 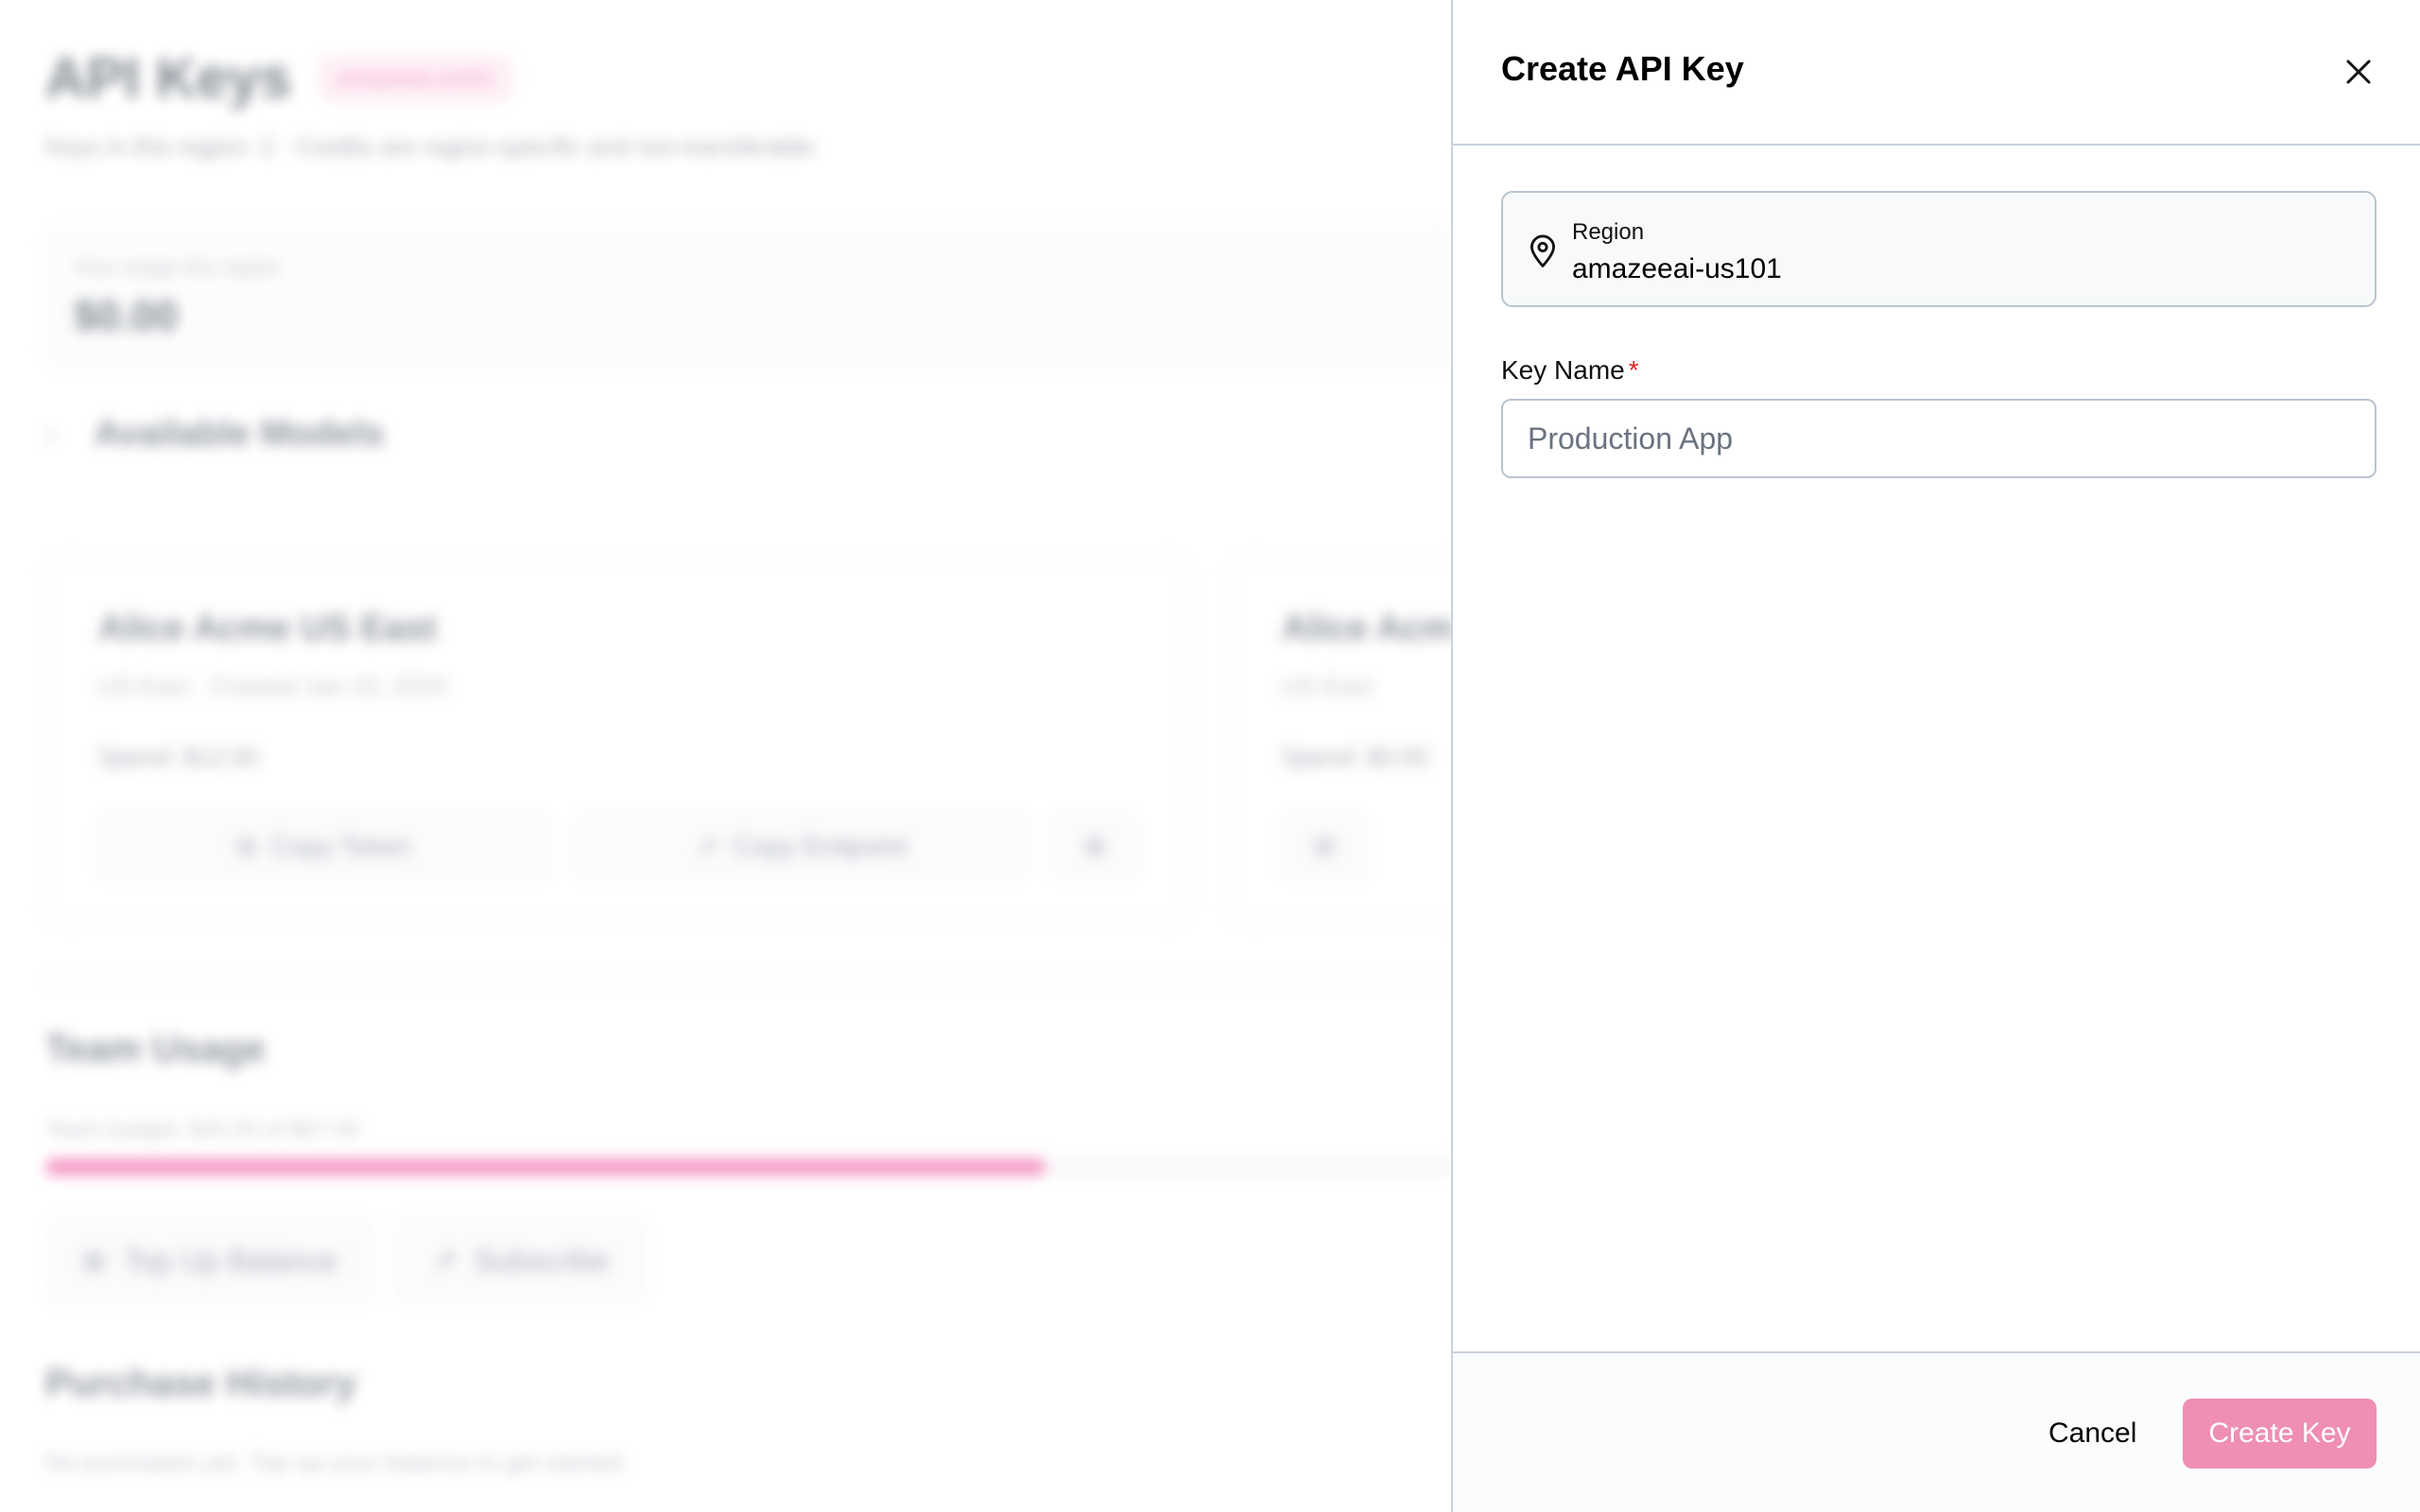 I want to click on api-key-spend: Spend: $12.00, so click(x=178, y=757).